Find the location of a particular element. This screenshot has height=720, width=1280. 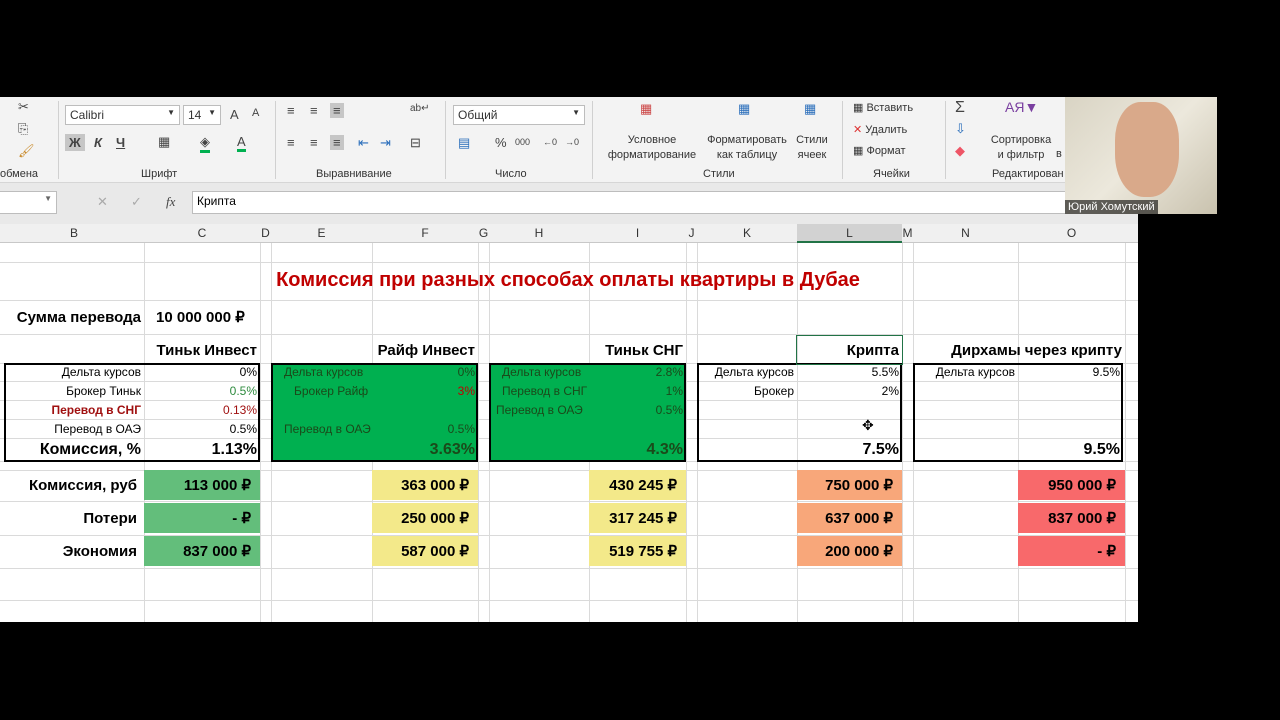

sort-filter-button: Сортировка и фильтр is located at coordinates (1021, 148).